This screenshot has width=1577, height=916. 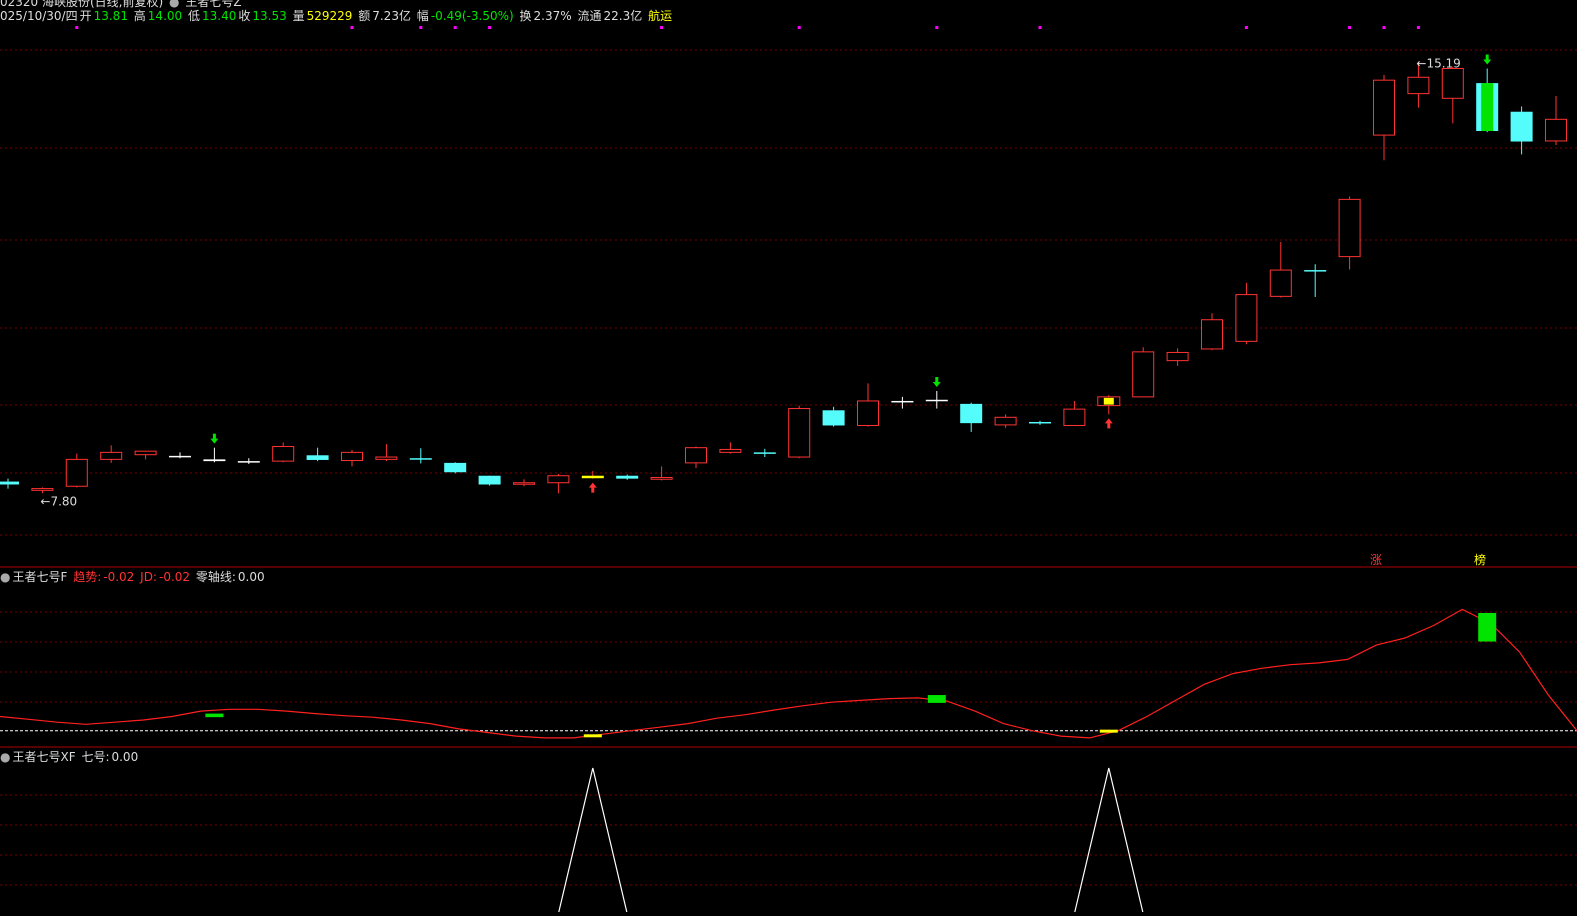 I want to click on trend-line, so click(x=788, y=673).